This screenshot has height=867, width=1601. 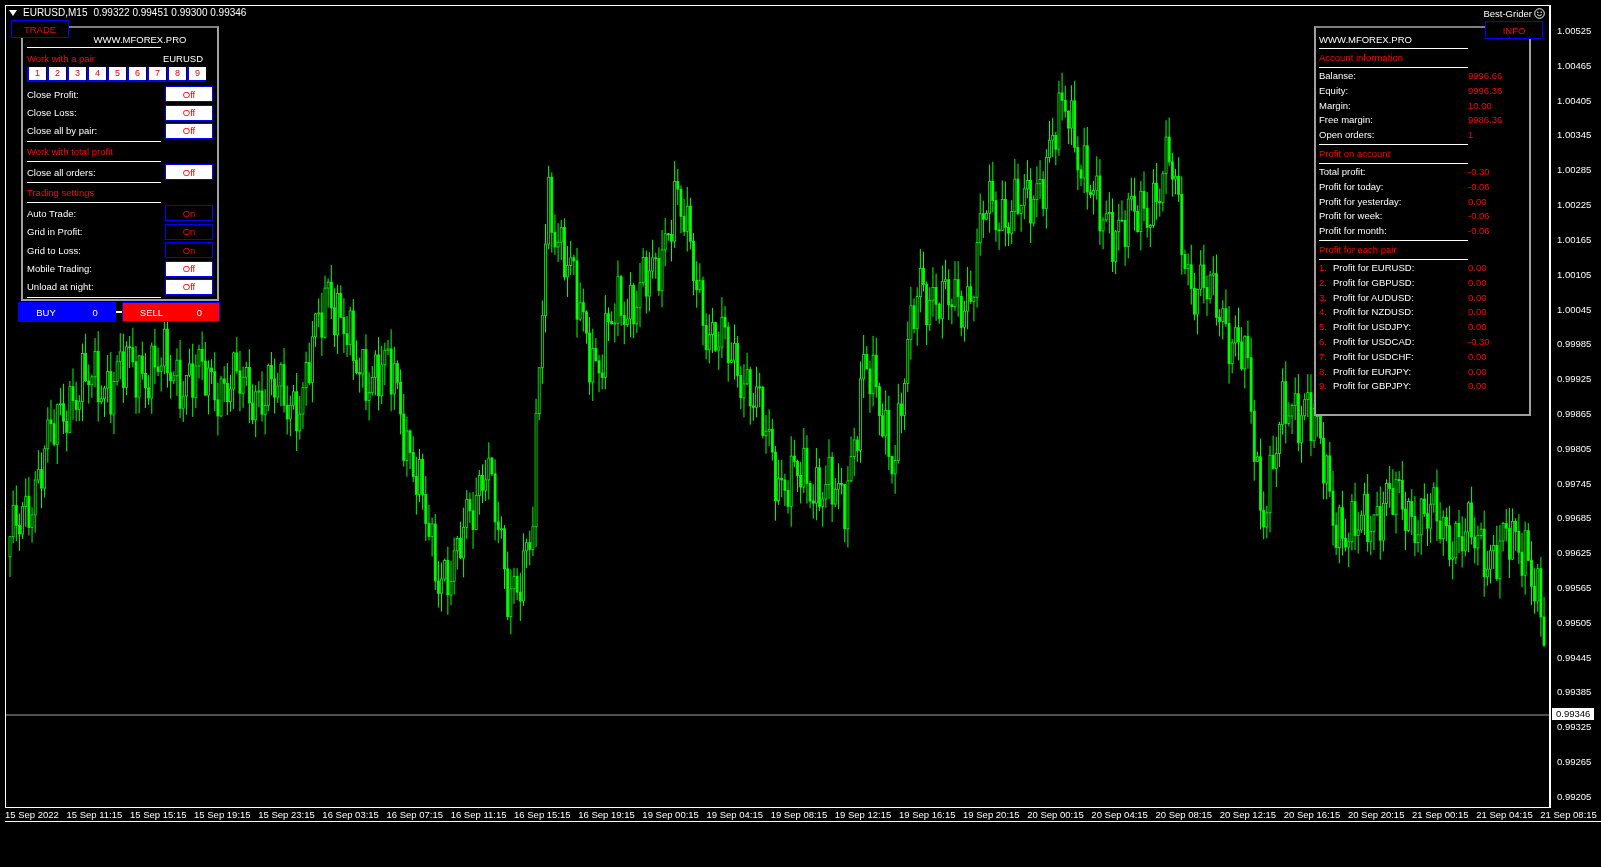 I want to click on setting-label: Close all by pair:, so click(x=62, y=131).